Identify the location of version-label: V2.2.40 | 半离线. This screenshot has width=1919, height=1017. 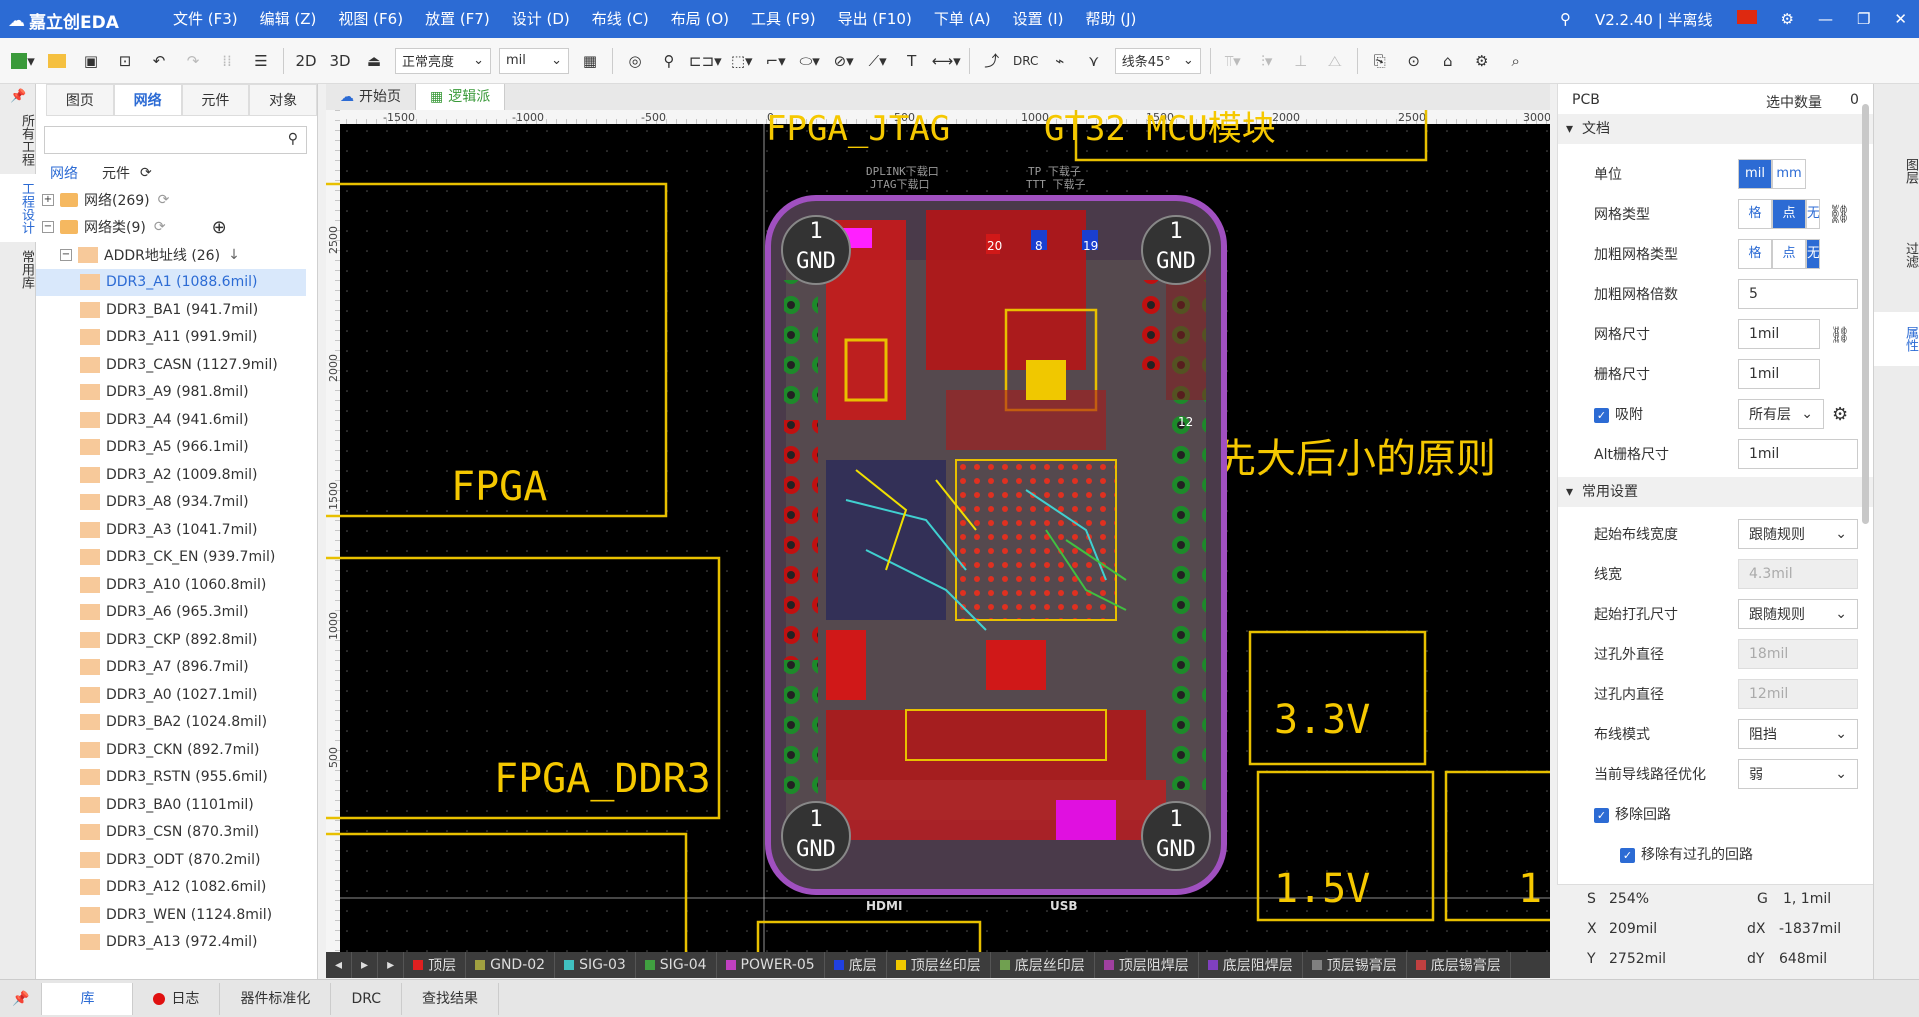
(1654, 19).